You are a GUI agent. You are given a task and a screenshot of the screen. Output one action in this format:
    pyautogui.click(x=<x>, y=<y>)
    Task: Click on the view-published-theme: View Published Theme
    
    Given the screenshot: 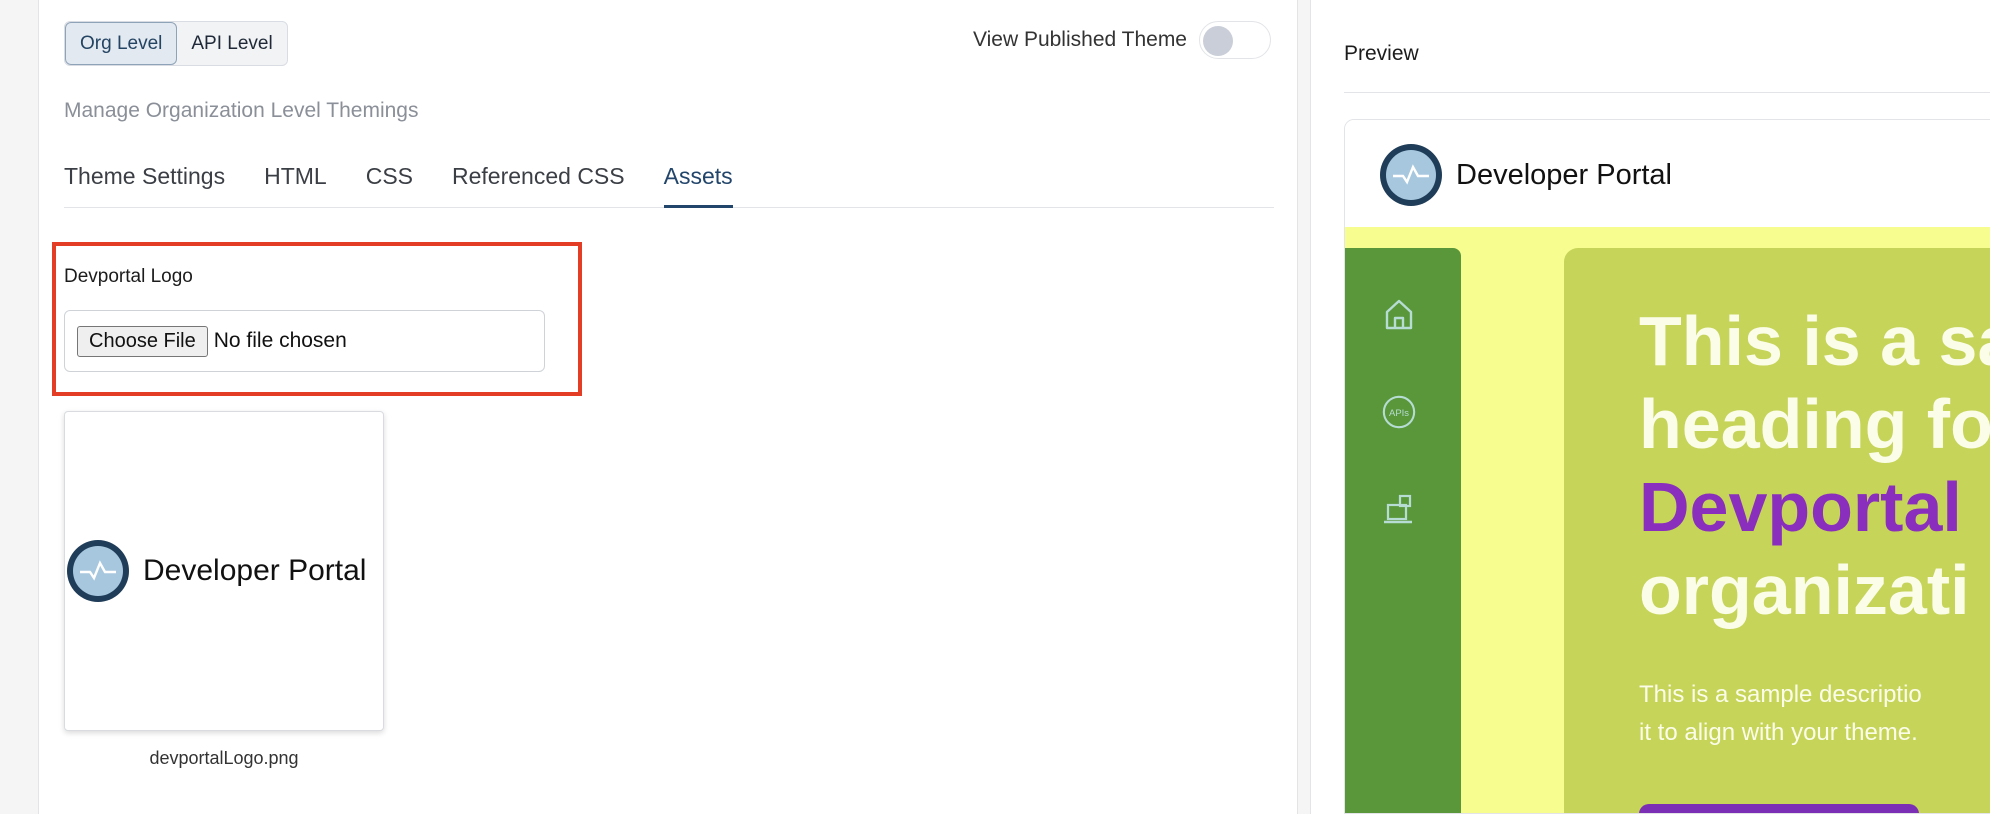 What is the action you would take?
    pyautogui.click(x=1122, y=40)
    